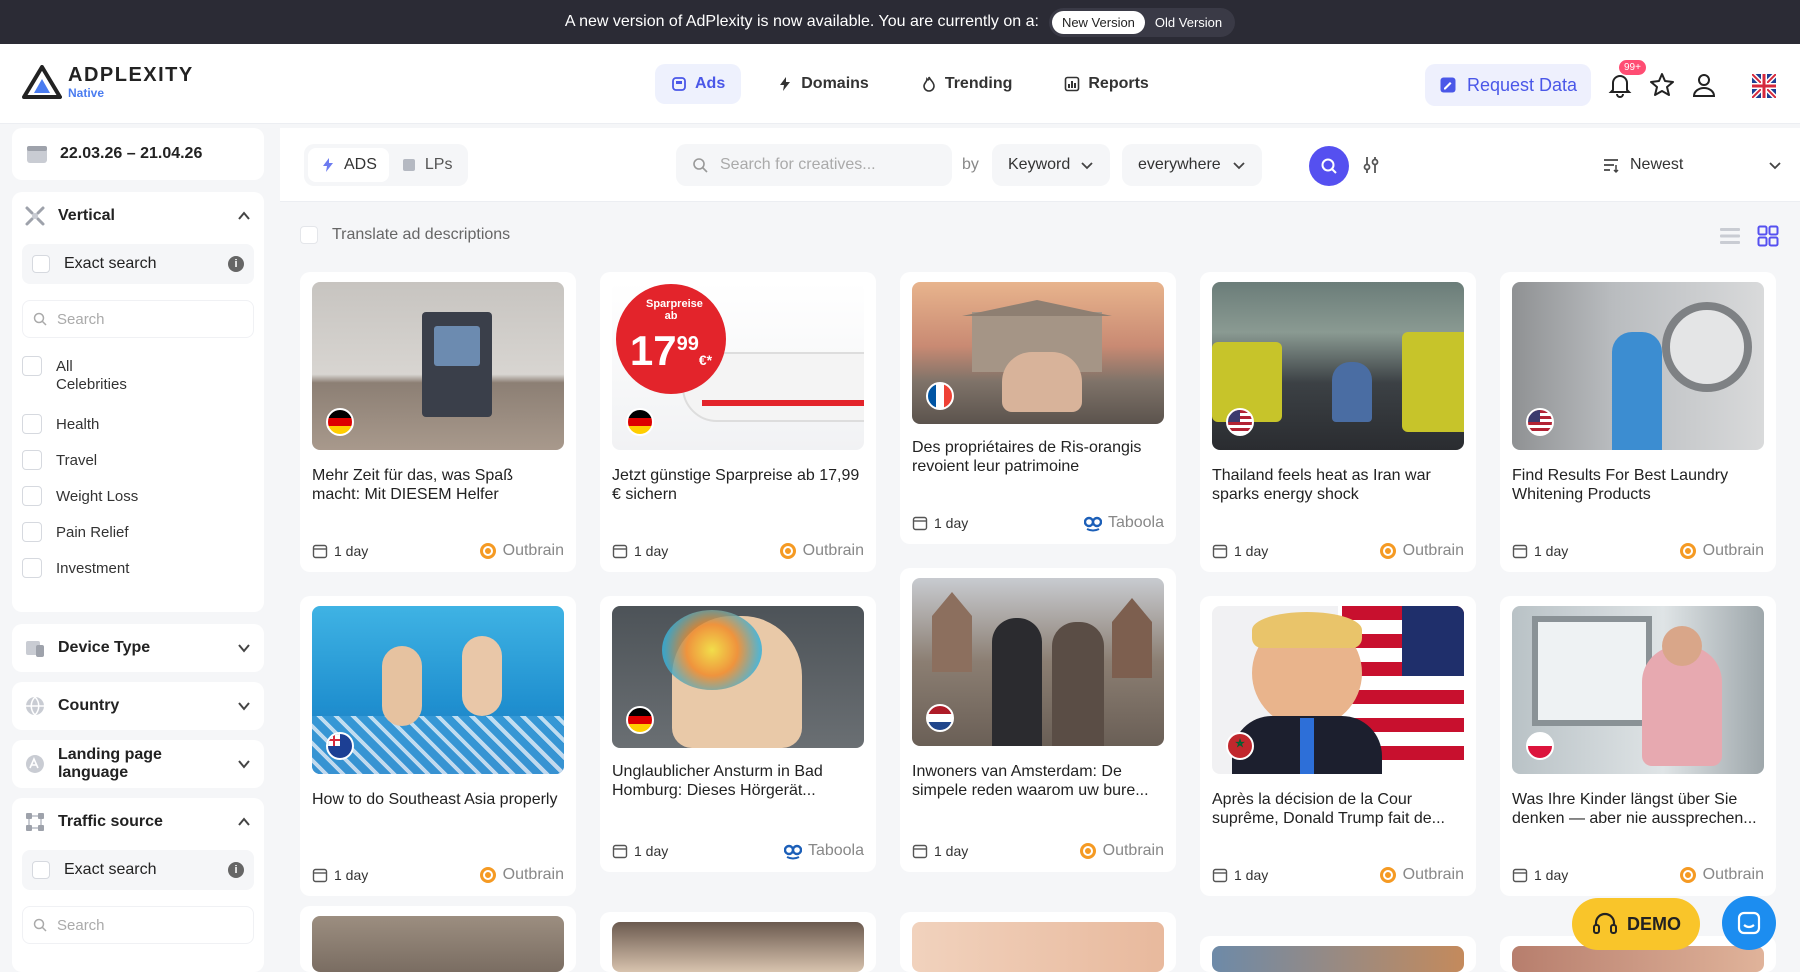 This screenshot has width=1800, height=972. What do you see at coordinates (967, 84) in the screenshot?
I see `nav-trending: Trending` at bounding box center [967, 84].